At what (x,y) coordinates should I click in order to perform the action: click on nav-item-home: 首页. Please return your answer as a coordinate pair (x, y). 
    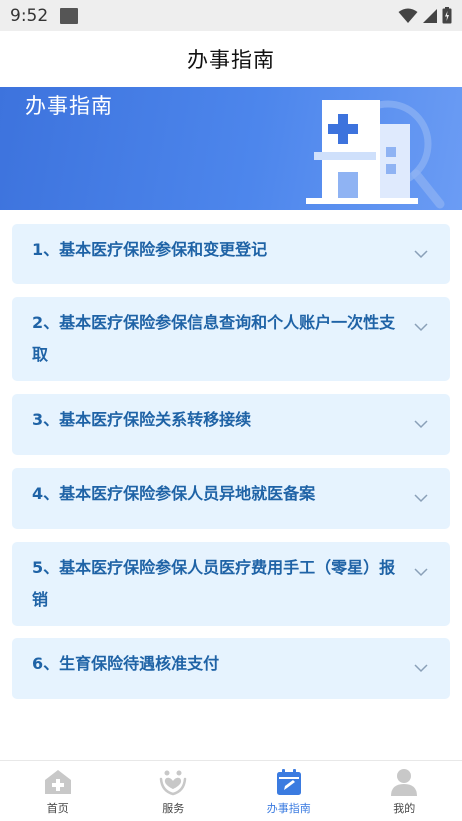
    Looking at the image, I should click on (58, 791).